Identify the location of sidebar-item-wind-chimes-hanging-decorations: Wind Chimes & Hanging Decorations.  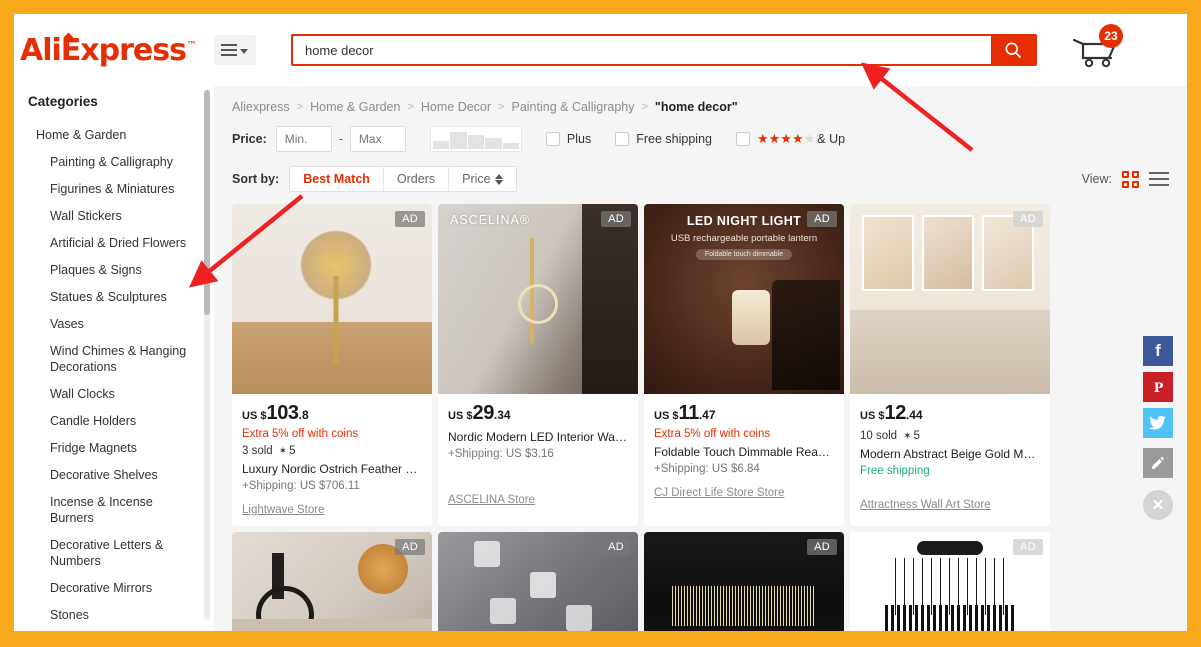
(121, 358).